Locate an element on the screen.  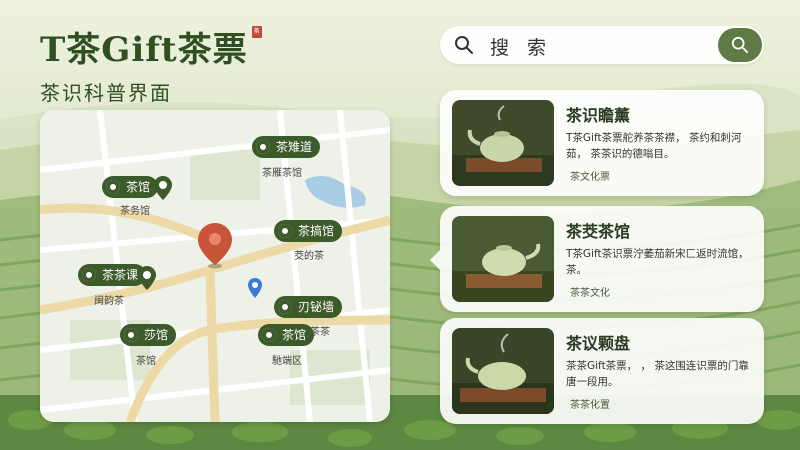
map-pin-3: 茶搞馆 is located at coordinates (308, 231).